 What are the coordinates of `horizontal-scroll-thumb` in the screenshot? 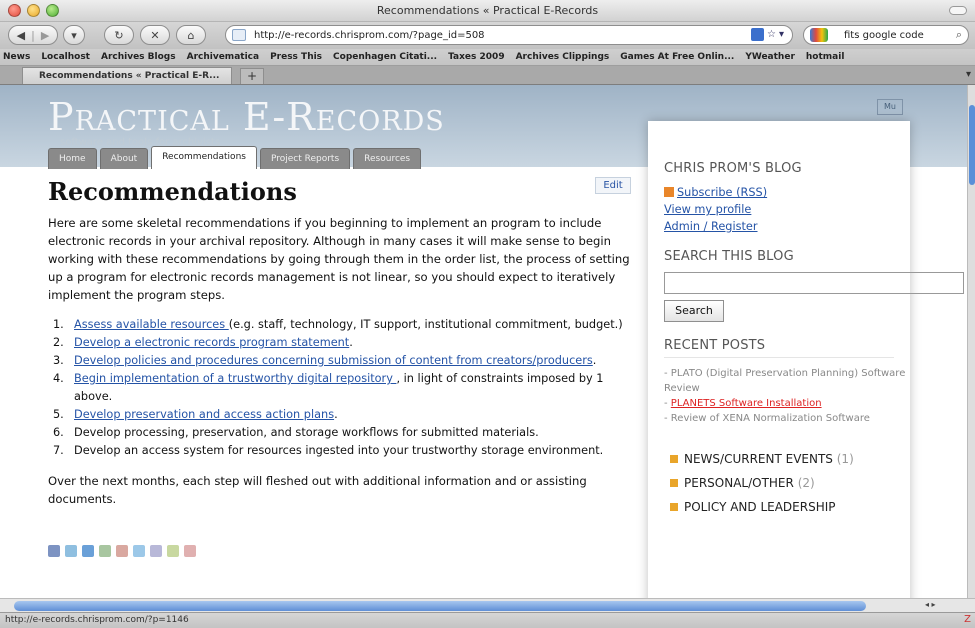 It's located at (440, 606).